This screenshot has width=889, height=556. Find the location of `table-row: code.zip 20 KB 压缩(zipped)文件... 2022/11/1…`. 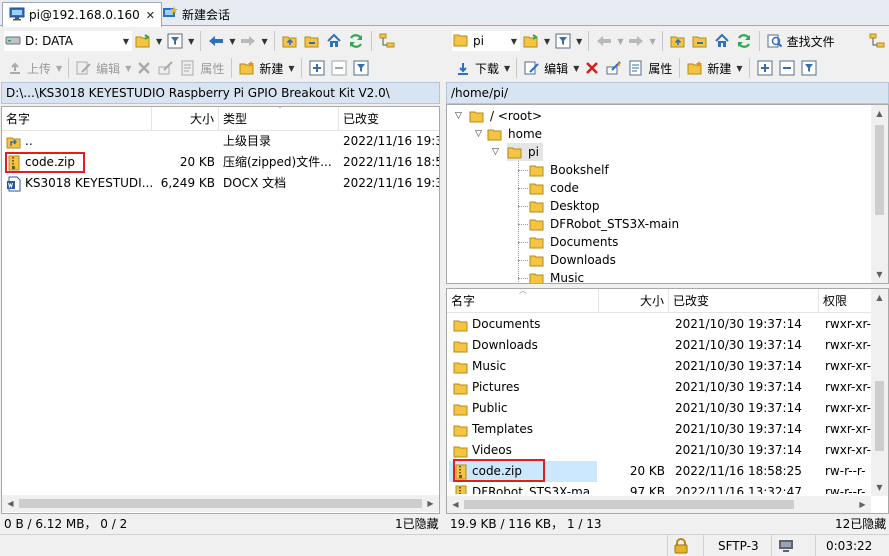

table-row: code.zip 20 KB 压缩(zipped)文件... 2022/11/1… is located at coordinates (220, 162).